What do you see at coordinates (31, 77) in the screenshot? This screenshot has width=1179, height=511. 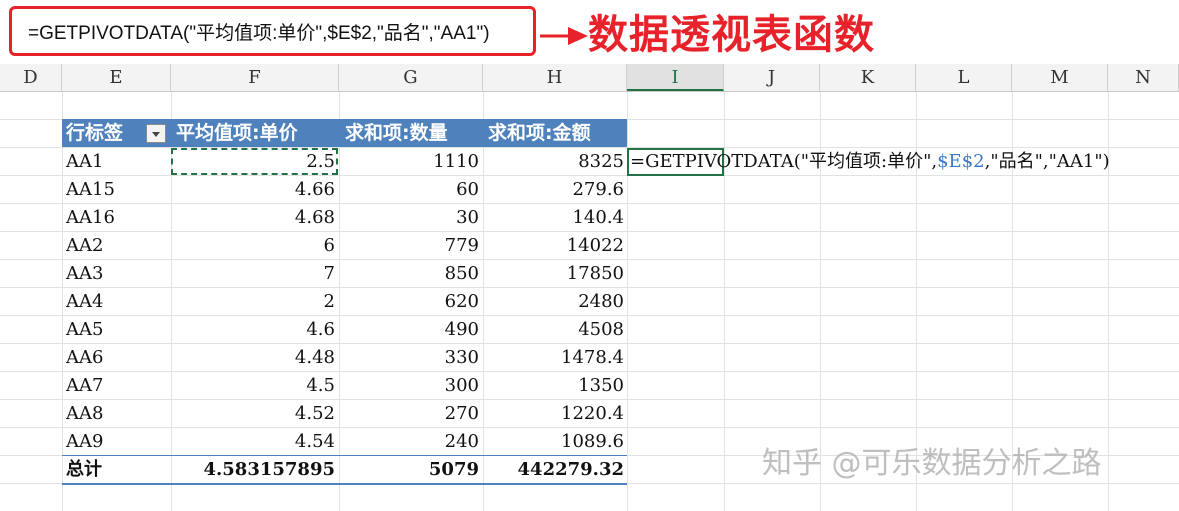 I see `column-header-d: D` at bounding box center [31, 77].